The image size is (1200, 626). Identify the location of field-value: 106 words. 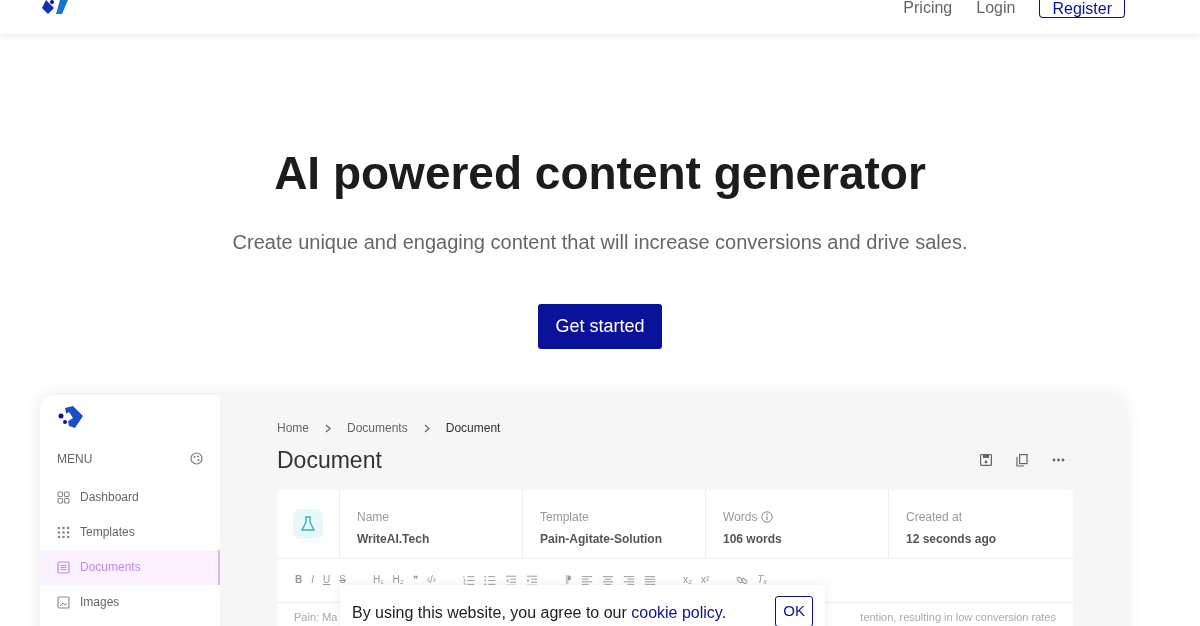
(753, 539).